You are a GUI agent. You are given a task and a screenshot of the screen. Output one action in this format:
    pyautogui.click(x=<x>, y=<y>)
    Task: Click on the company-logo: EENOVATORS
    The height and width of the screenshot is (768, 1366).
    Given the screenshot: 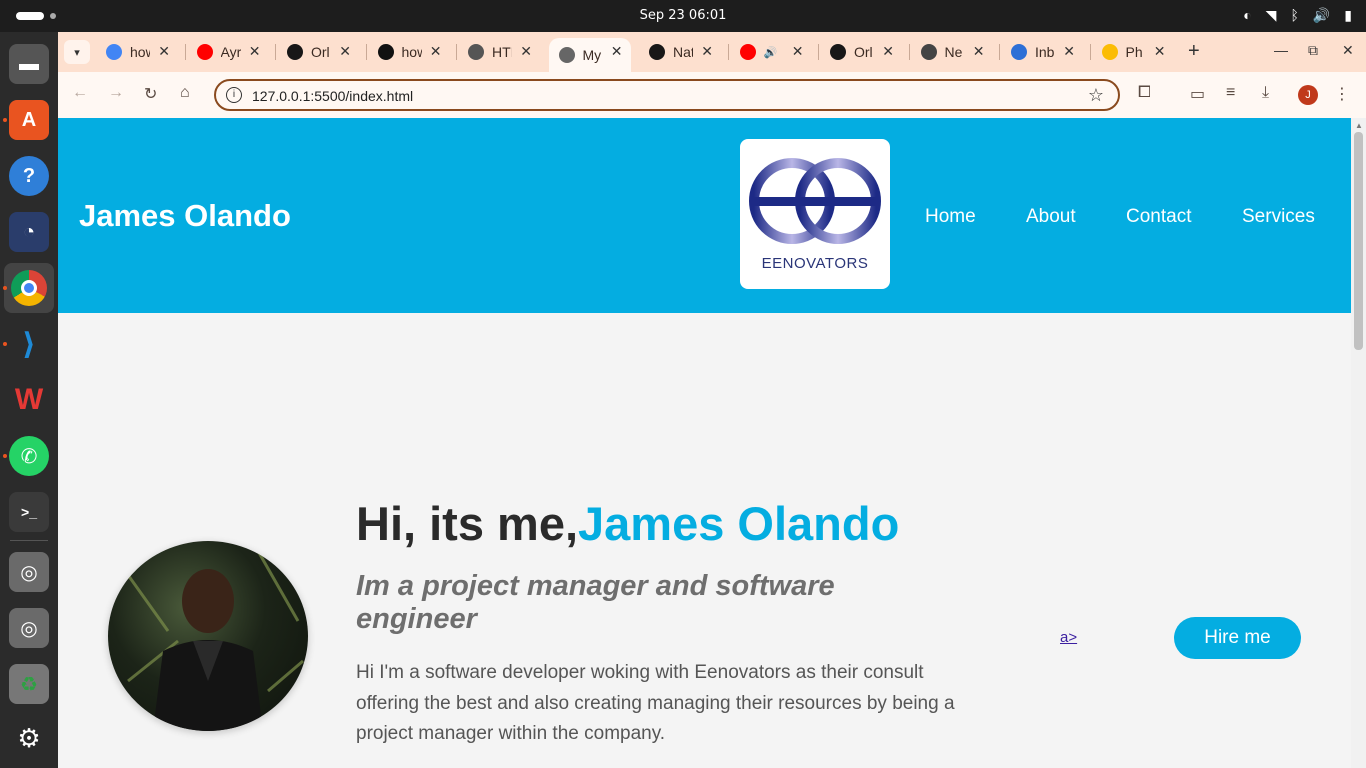 What is the action you would take?
    pyautogui.click(x=815, y=214)
    